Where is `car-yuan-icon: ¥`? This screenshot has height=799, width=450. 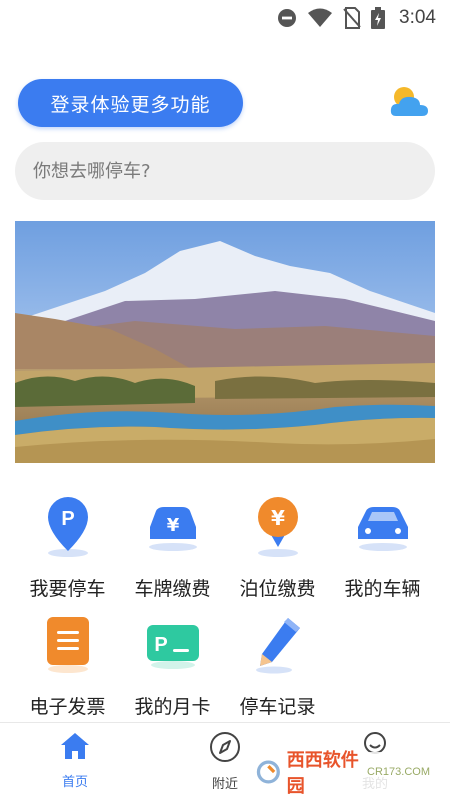 car-yuan-icon: ¥ is located at coordinates (172, 526).